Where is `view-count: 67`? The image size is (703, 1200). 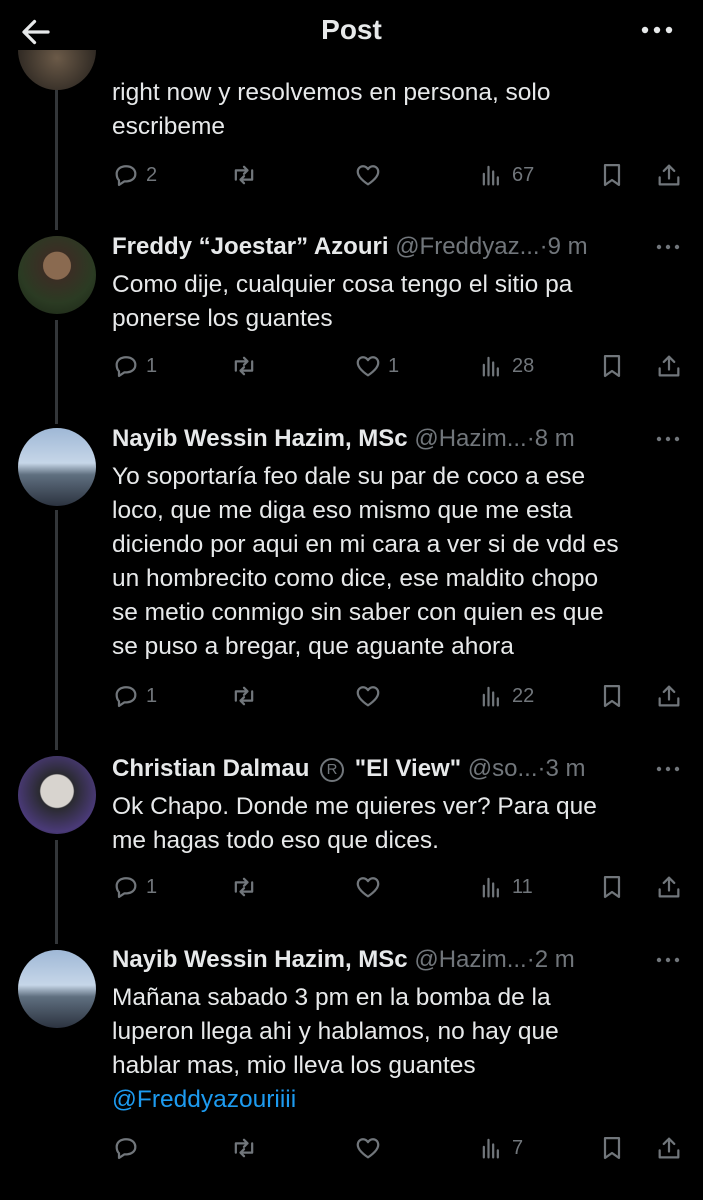 view-count: 67 is located at coordinates (523, 174).